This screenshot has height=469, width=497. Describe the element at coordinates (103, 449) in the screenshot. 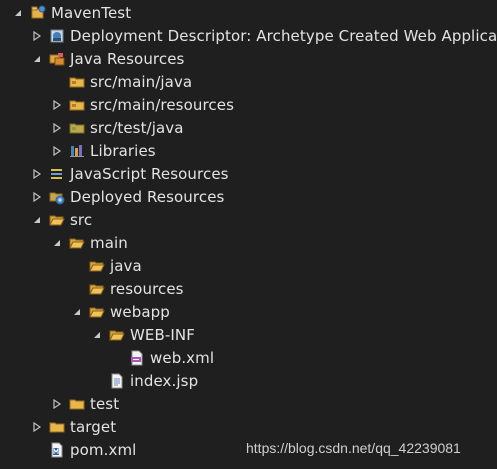

I see `tree-item-label: pom.xml` at that location.